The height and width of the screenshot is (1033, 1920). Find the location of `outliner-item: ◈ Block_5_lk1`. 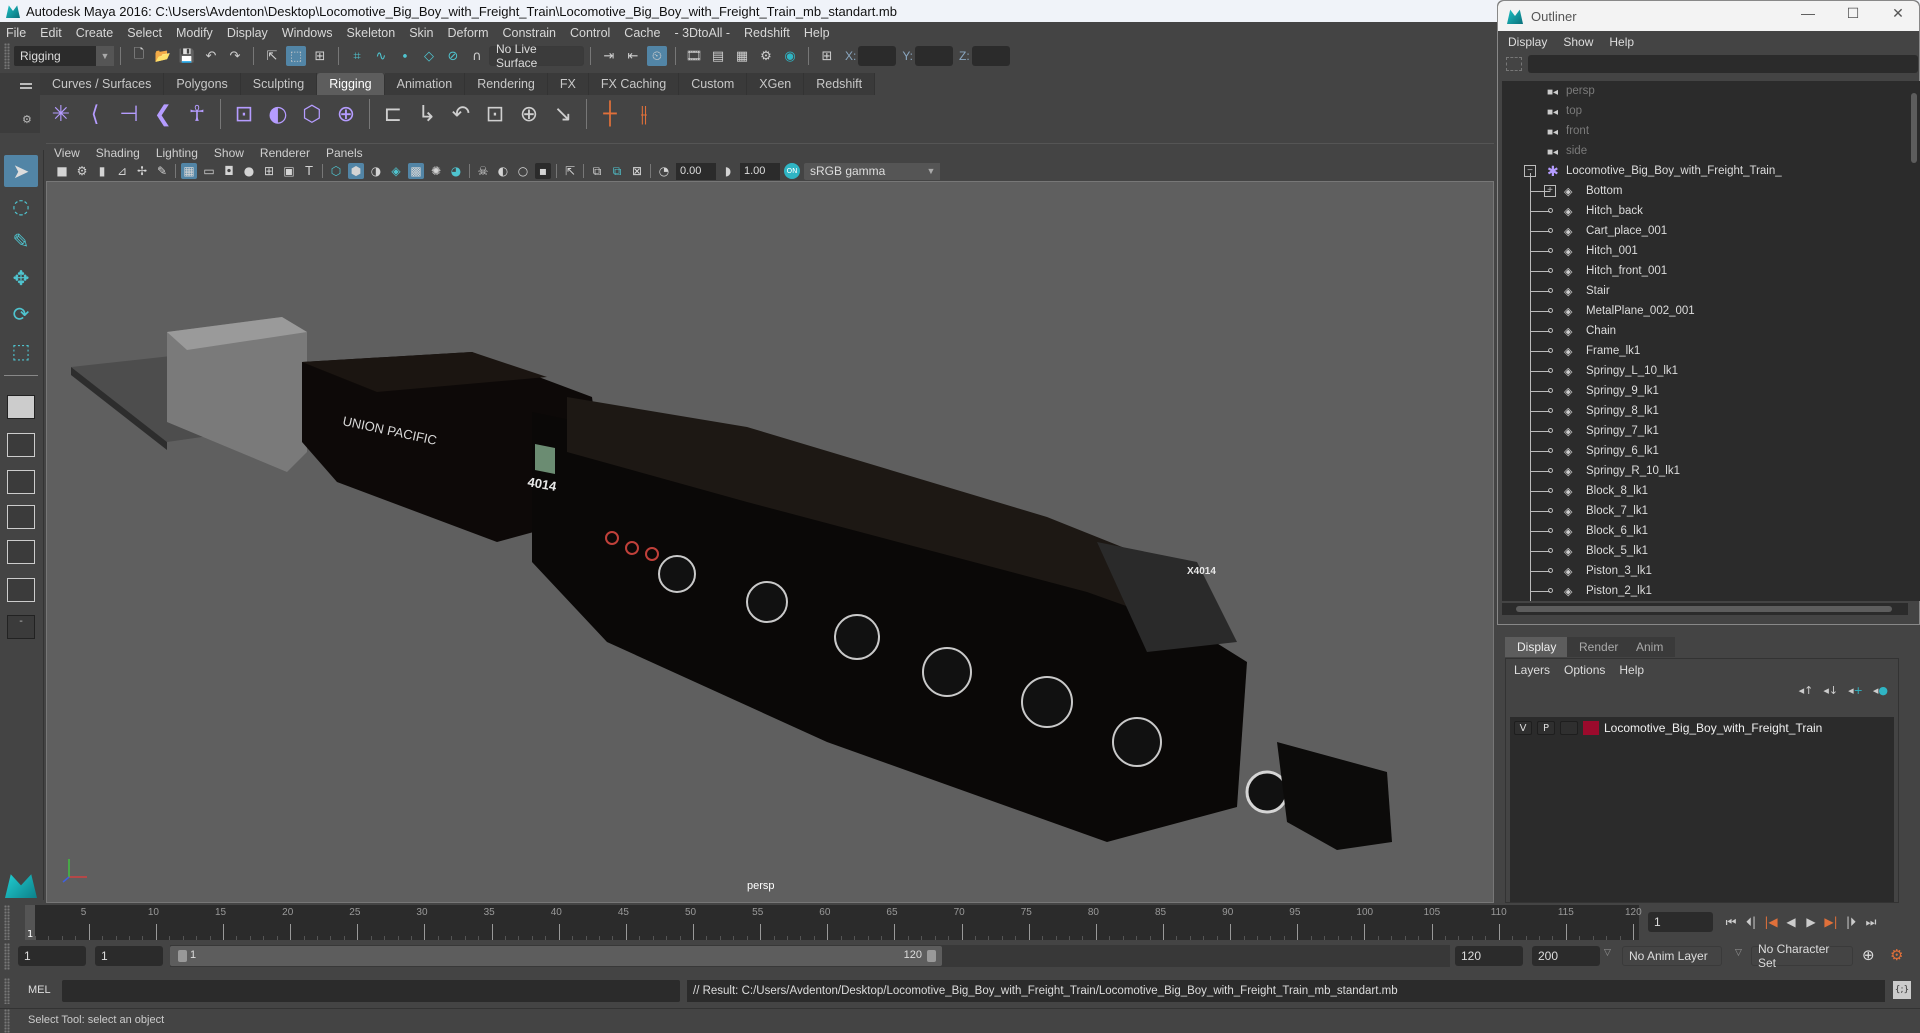

outliner-item: ◈ Block_5_lk1 is located at coordinates (1705, 551).